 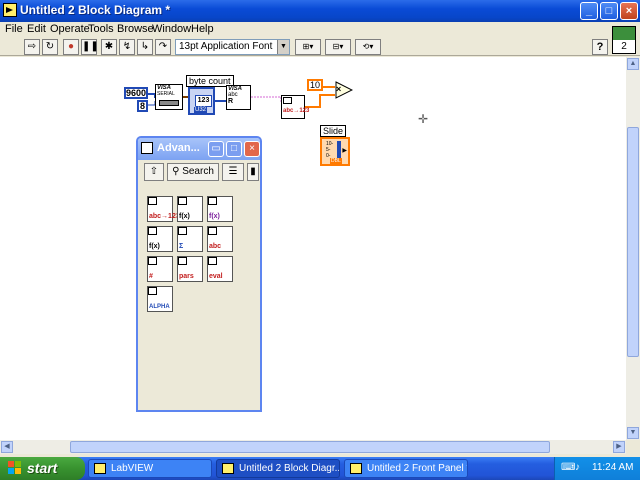 I want to click on number-wire, so click(x=320, y=101).